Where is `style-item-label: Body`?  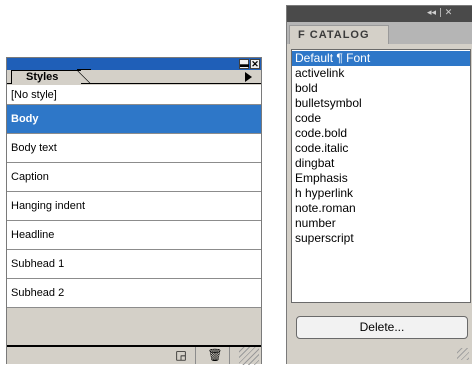 style-item-label: Body is located at coordinates (25, 119).